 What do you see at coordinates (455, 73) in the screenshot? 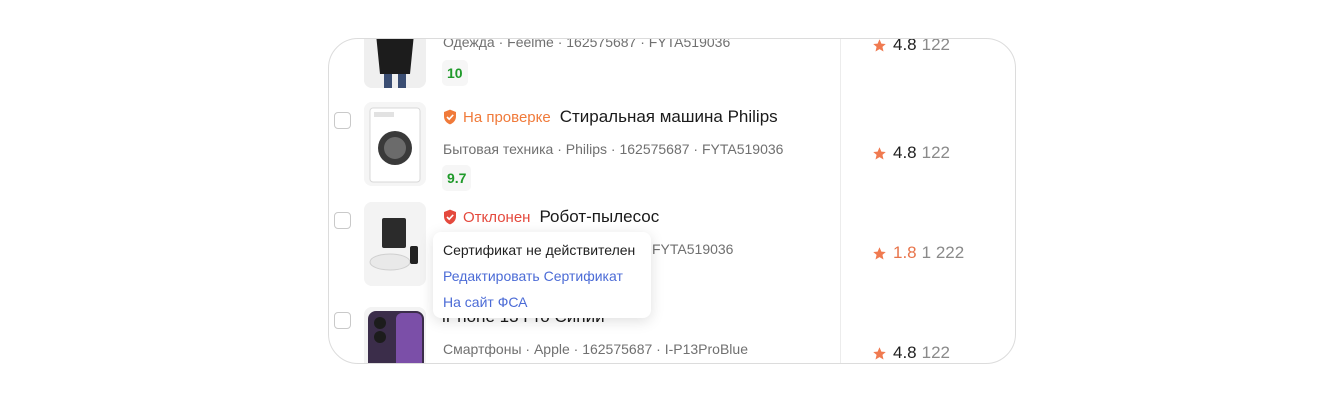
I see `product-score: 10` at bounding box center [455, 73].